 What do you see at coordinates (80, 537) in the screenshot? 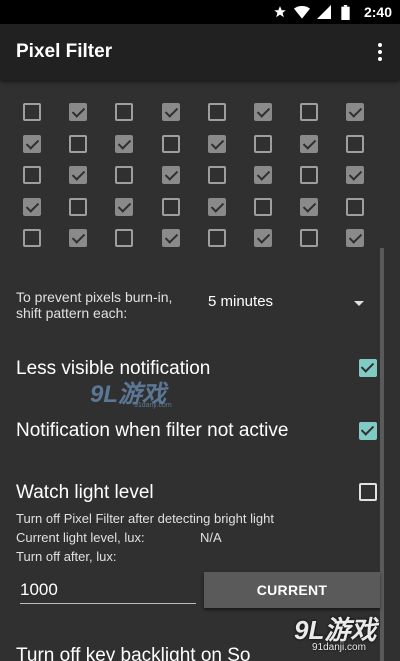
I see `current-light-level-label: Current light level, lux:` at bounding box center [80, 537].